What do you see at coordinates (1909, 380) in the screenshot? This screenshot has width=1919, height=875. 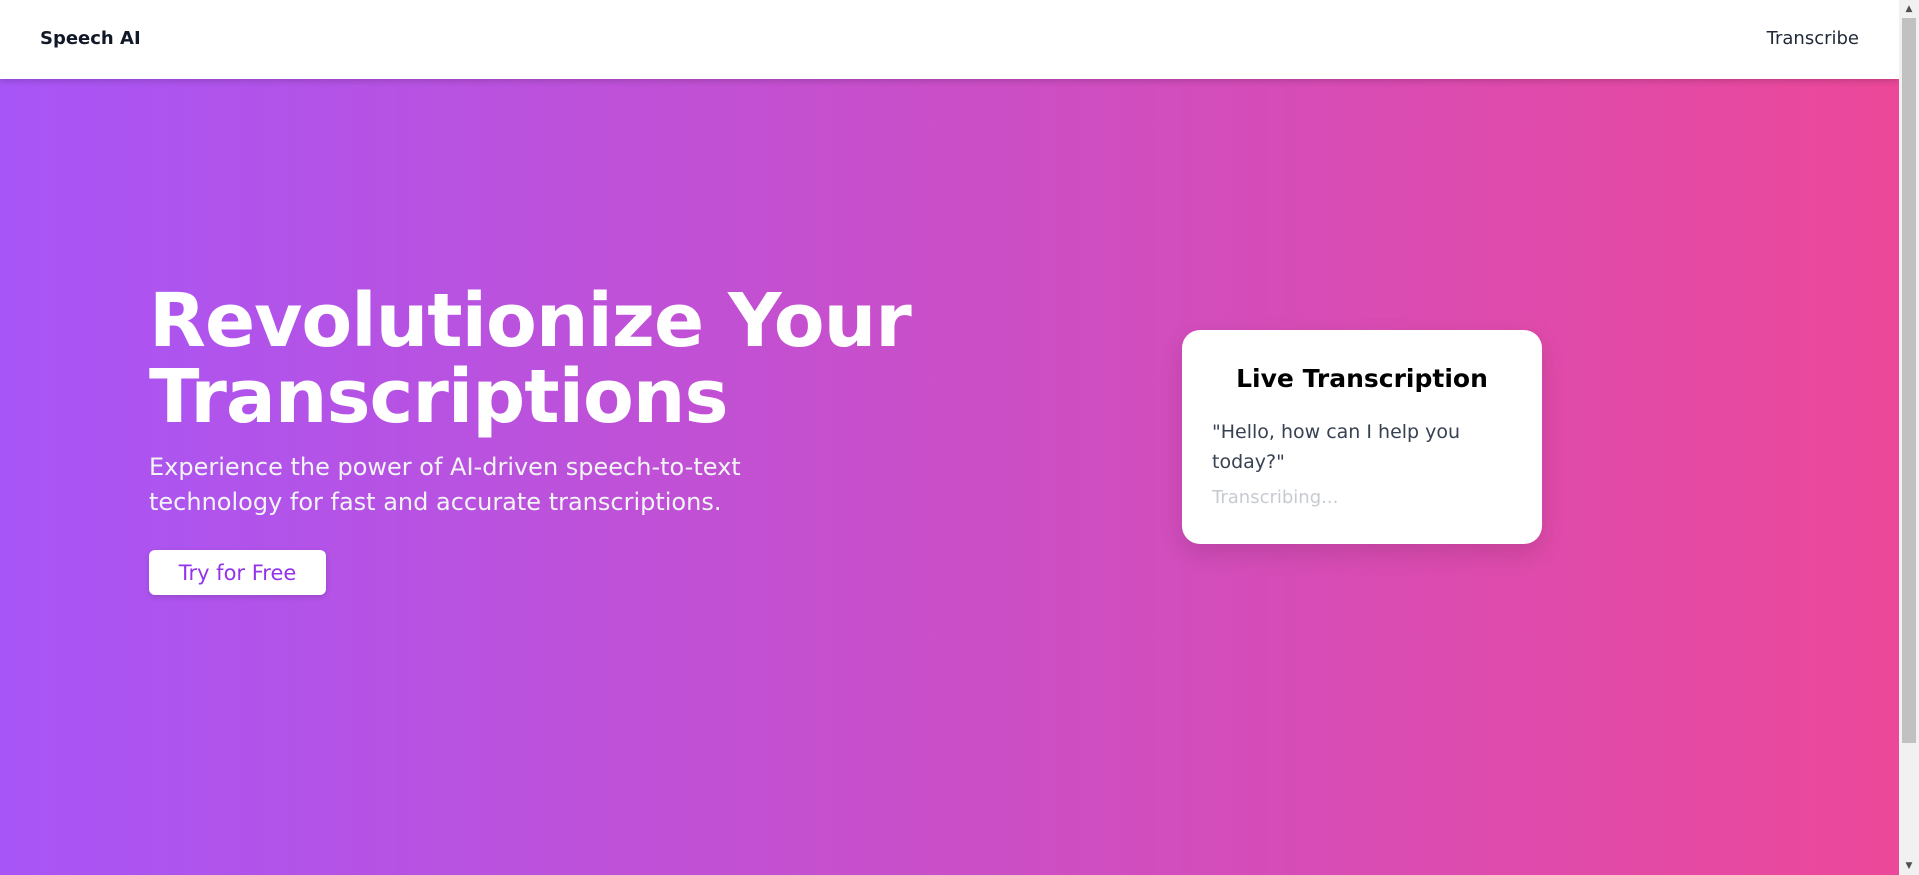 I see `scrollbar-thumb` at bounding box center [1909, 380].